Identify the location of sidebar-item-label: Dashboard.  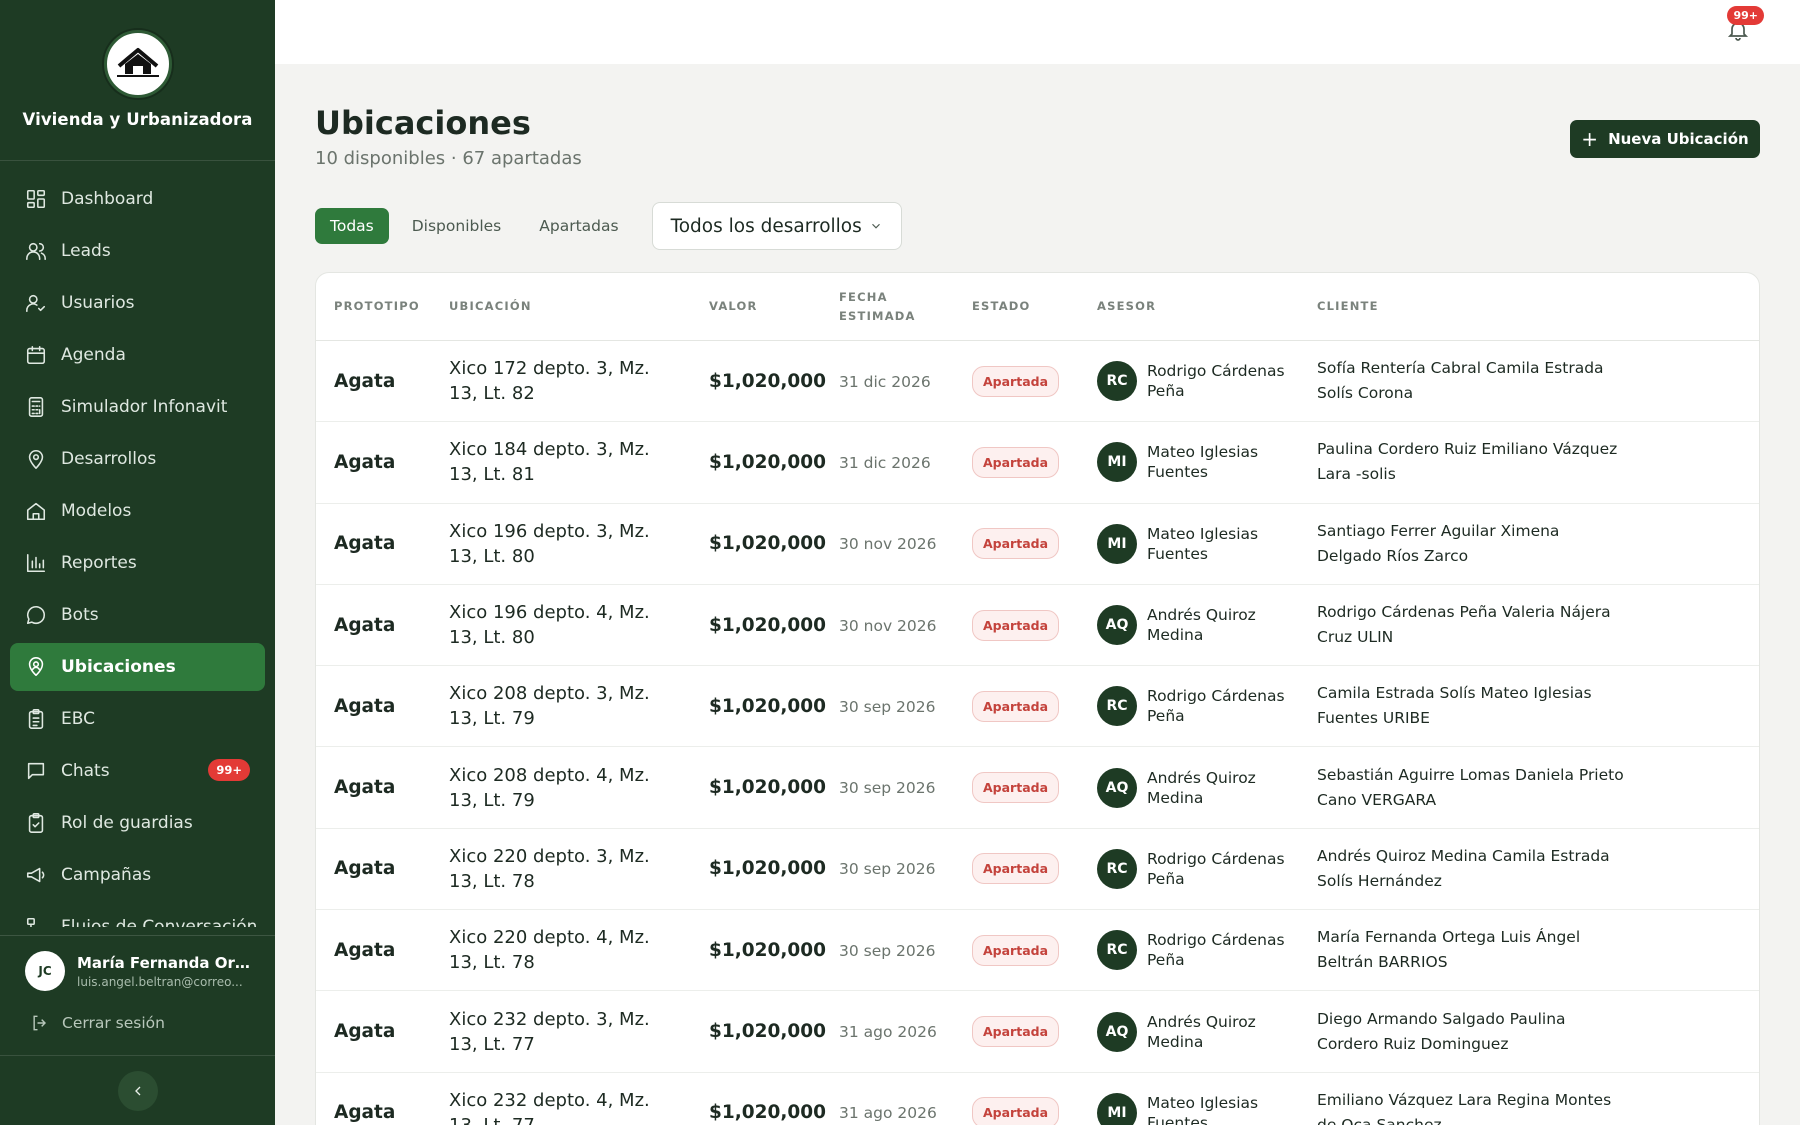
(107, 199).